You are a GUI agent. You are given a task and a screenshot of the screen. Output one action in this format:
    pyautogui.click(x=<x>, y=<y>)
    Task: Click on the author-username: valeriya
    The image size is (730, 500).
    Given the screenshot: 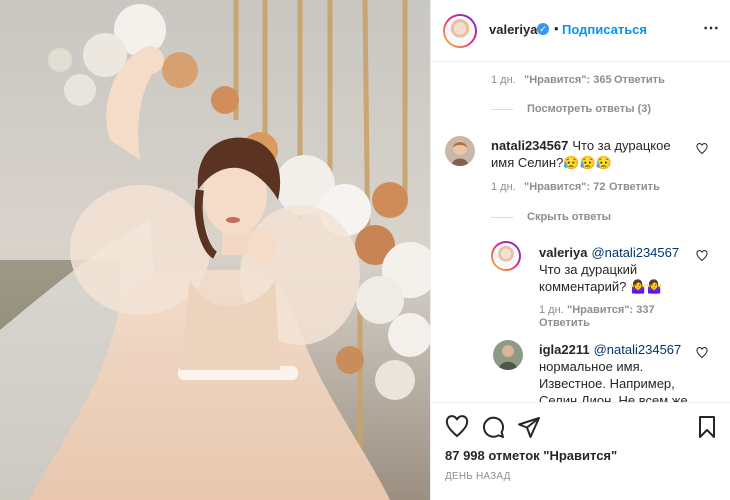 What is the action you would take?
    pyautogui.click(x=513, y=29)
    